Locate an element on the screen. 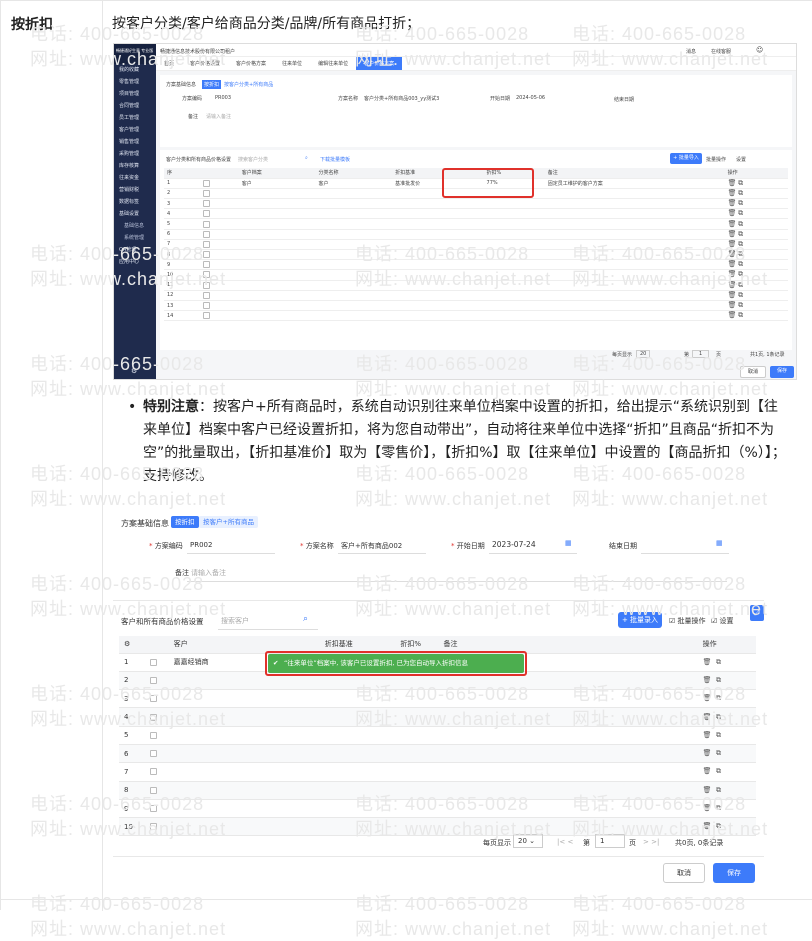  page-size-select: 20 is located at coordinates (643, 354).